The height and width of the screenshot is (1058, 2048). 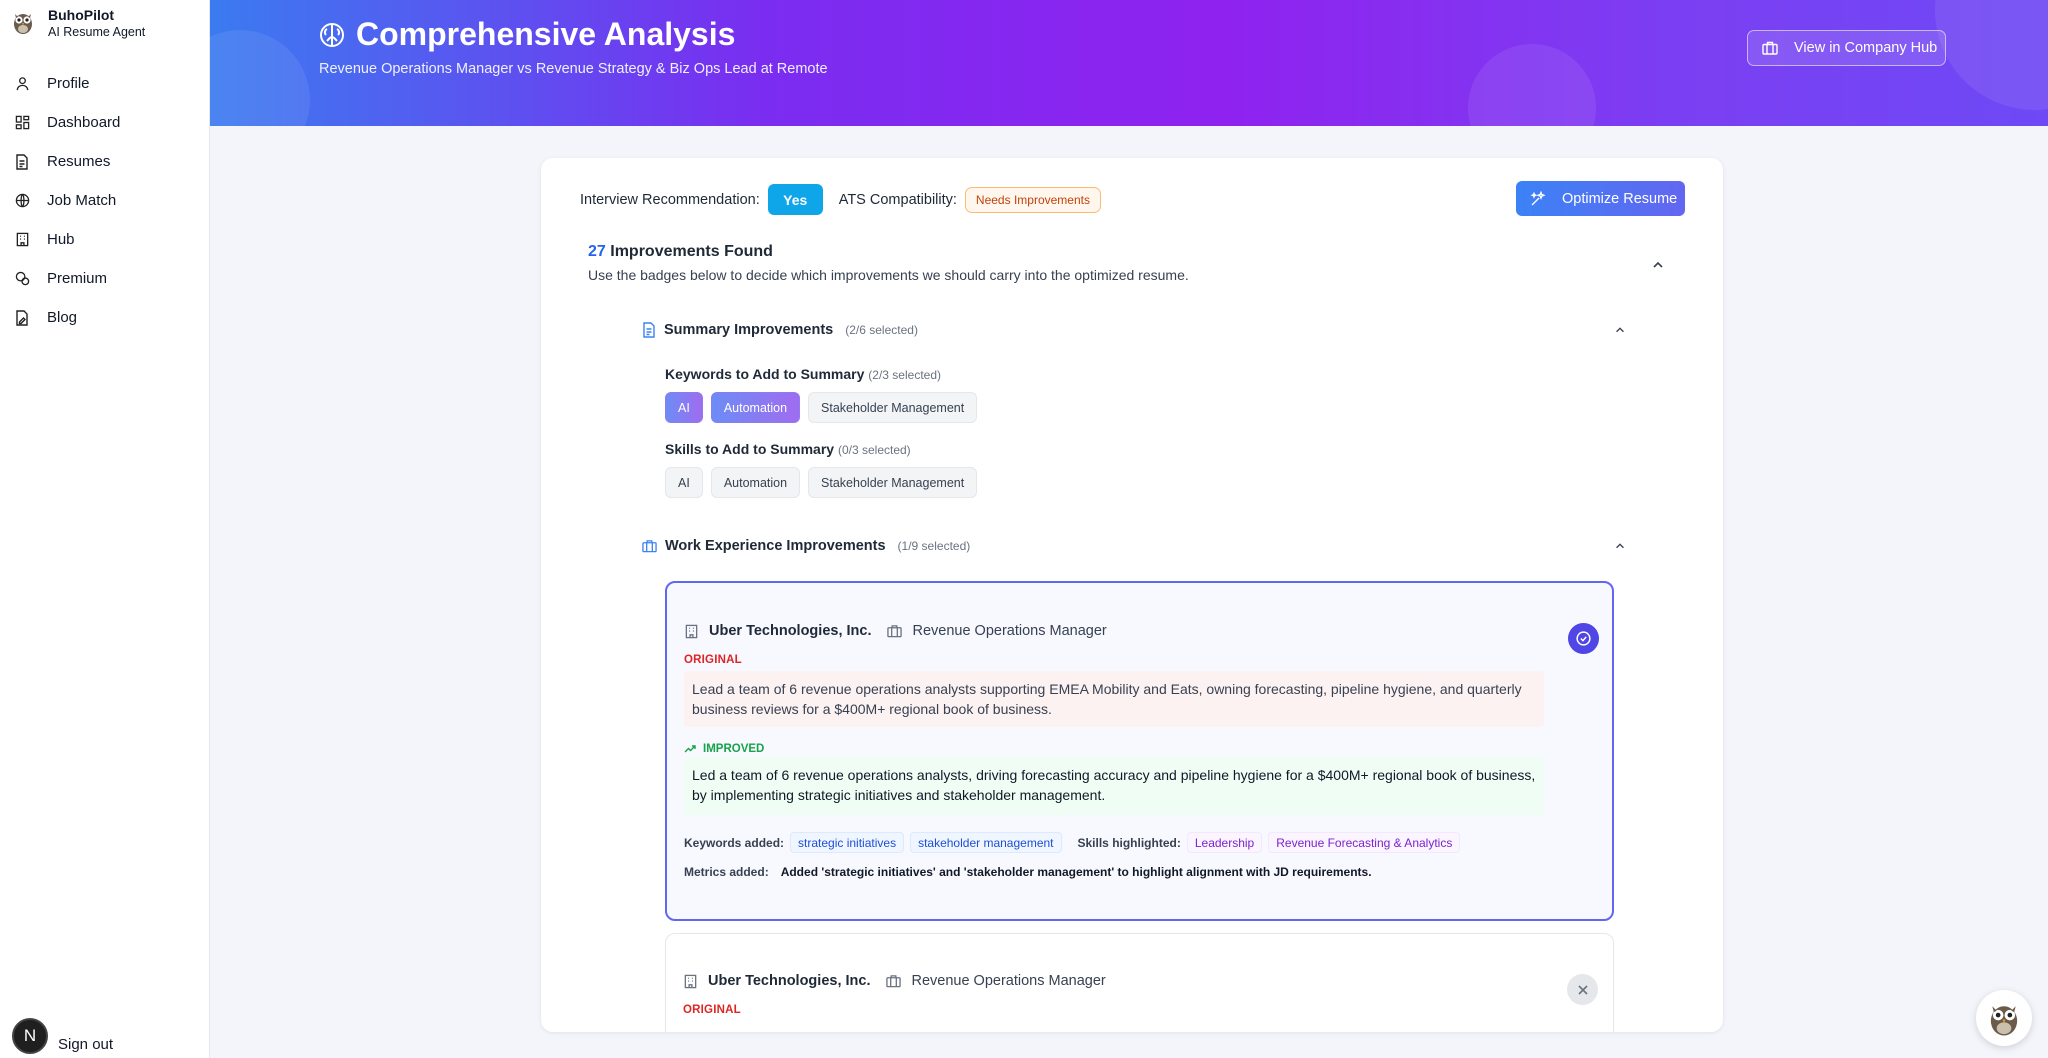 What do you see at coordinates (691, 251) in the screenshot?
I see `improvements-title: Improvements Found` at bounding box center [691, 251].